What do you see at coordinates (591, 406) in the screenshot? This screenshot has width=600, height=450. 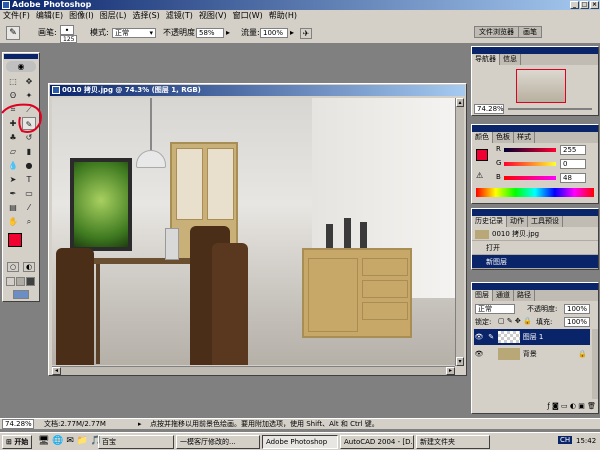 I see `trash-icon: 🗑` at bounding box center [591, 406].